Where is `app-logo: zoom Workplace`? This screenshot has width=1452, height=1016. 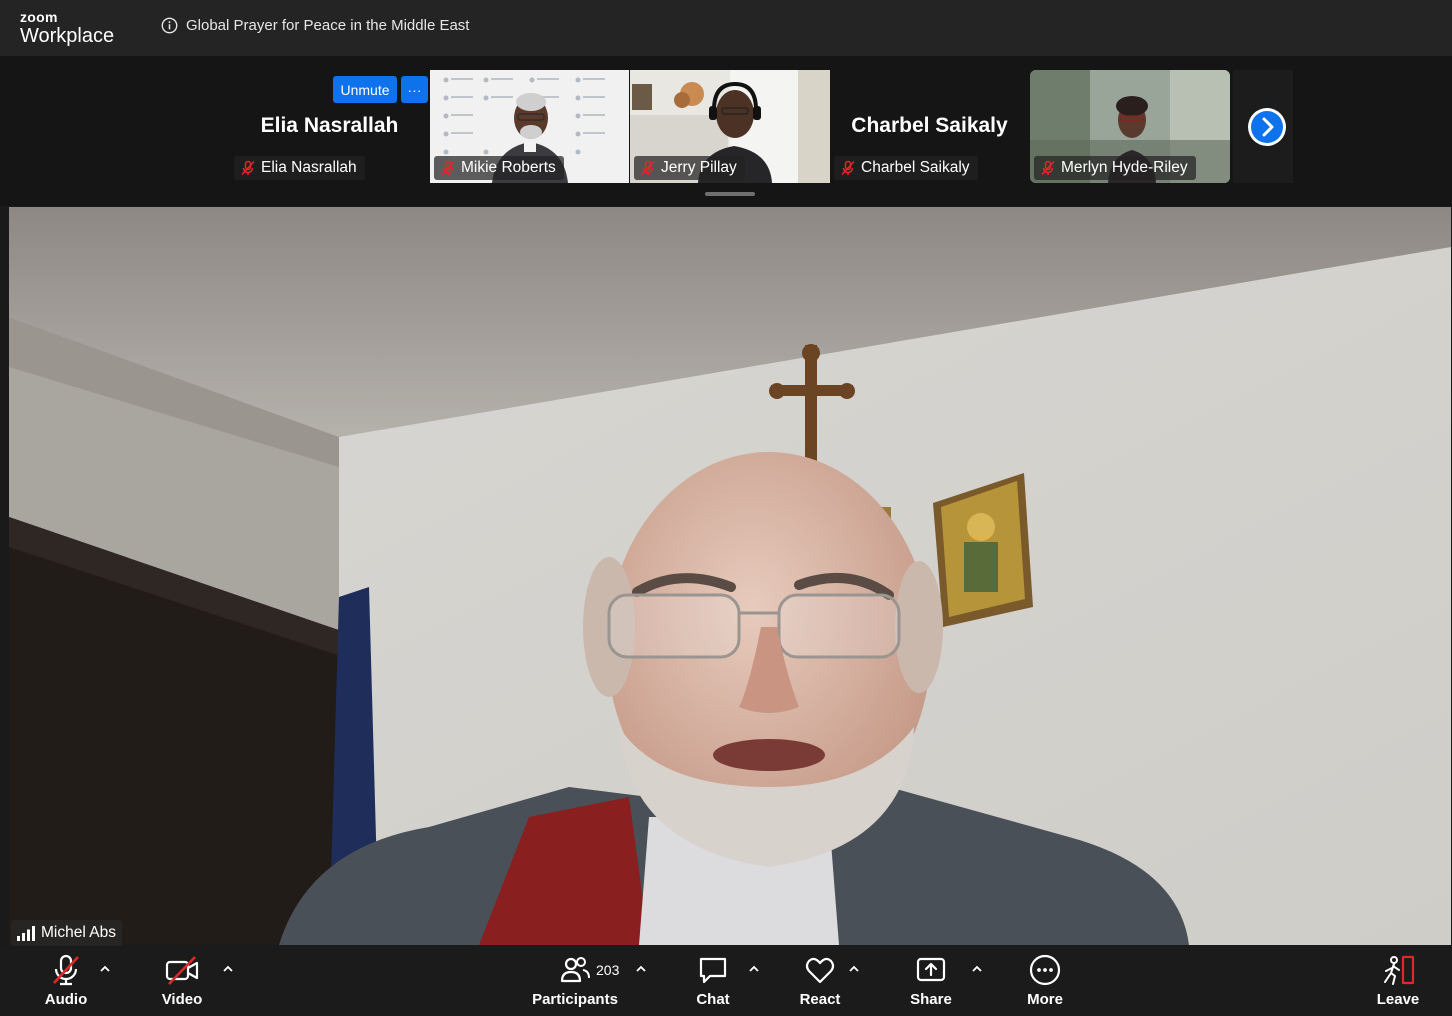
app-logo: zoom Workplace is located at coordinates (67, 28).